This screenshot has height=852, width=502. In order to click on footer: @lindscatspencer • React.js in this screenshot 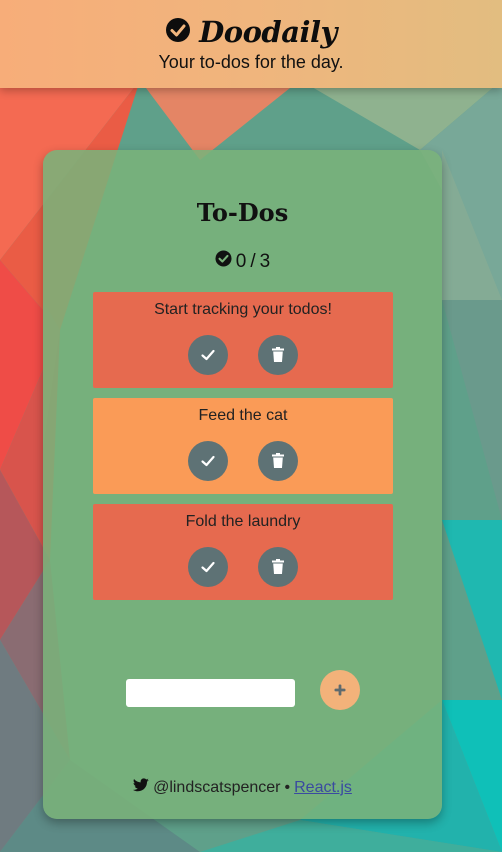, I will do `click(242, 787)`.